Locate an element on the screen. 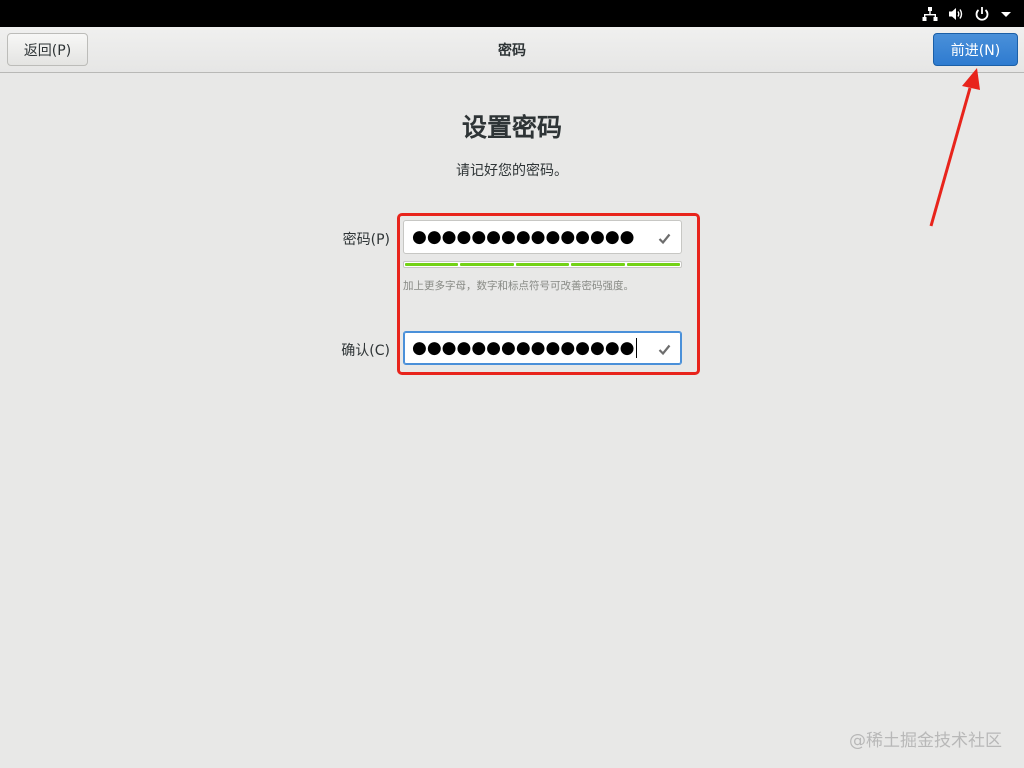 The image size is (1024, 768). system-tray is located at coordinates (967, 14).